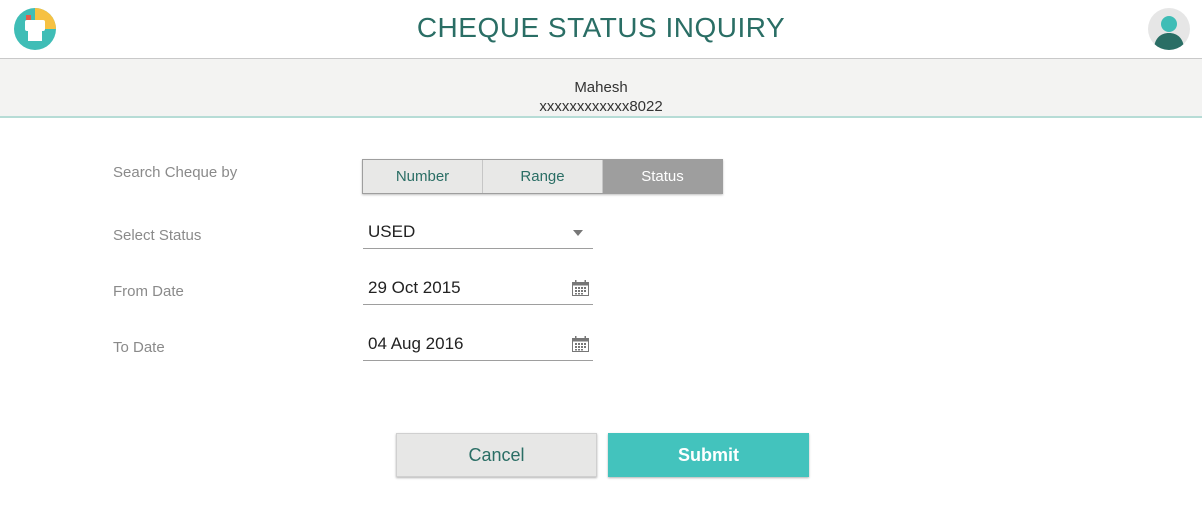 This screenshot has width=1202, height=518. I want to click on segment-status: Status, so click(662, 176).